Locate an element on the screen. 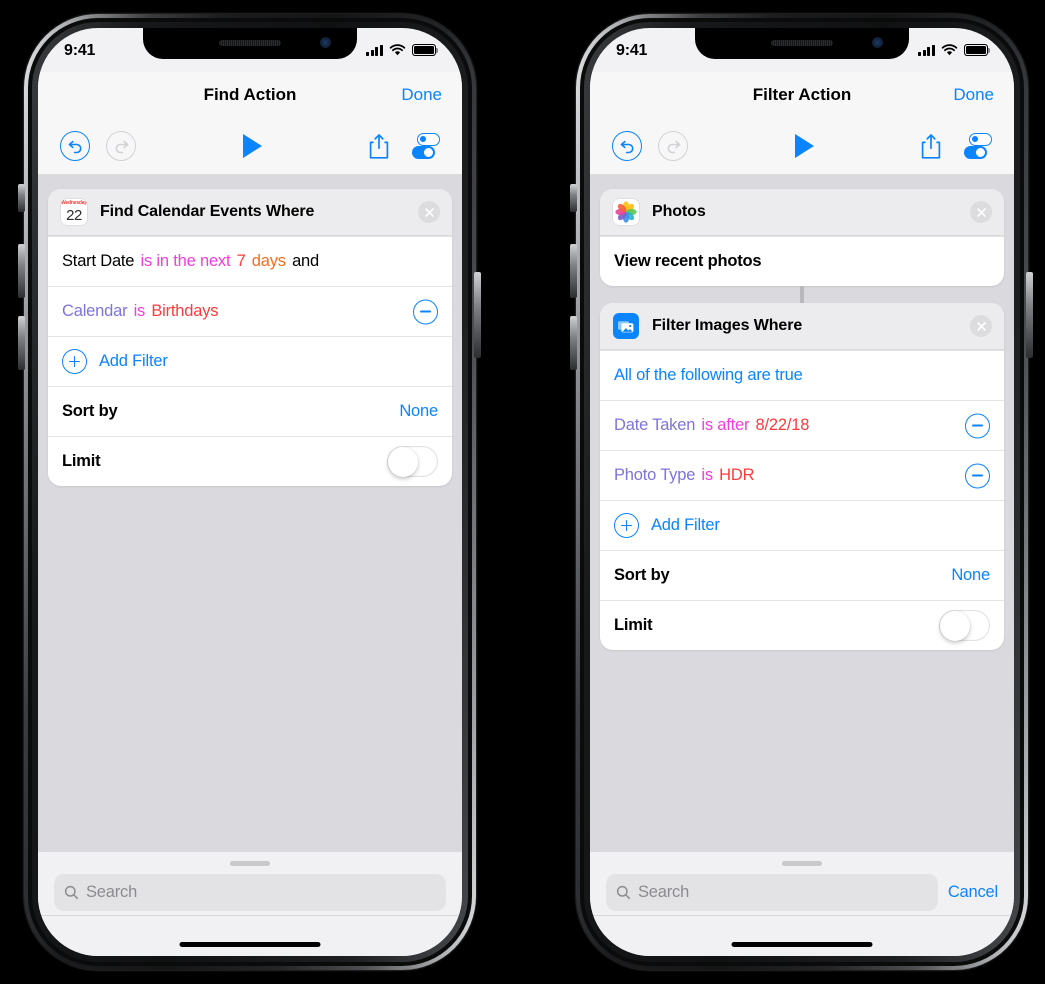 The image size is (1045, 984). condition-row: All of the following are true is located at coordinates (802, 375).